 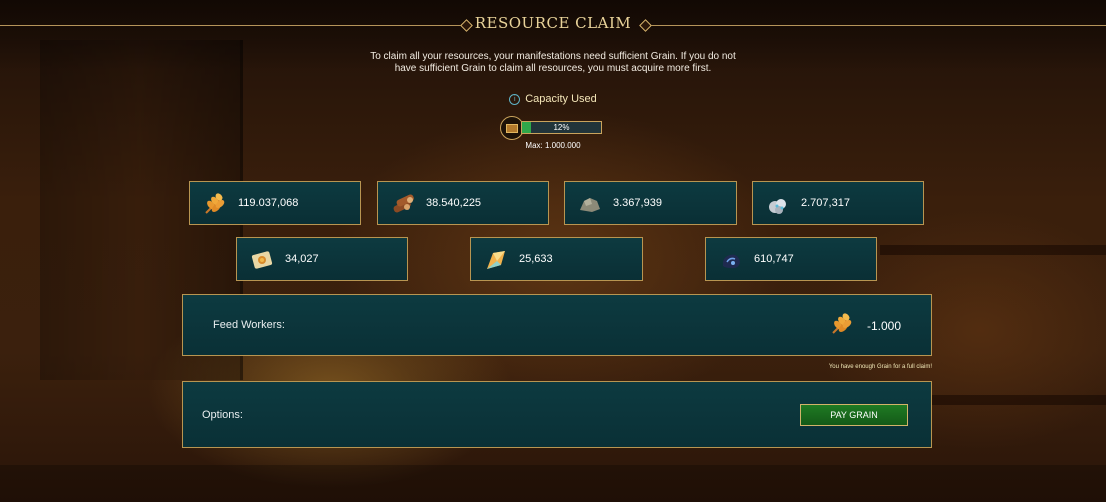 What do you see at coordinates (880, 367) in the screenshot?
I see `grain-sufficiency-note: You have enough Grain for a full claim!` at bounding box center [880, 367].